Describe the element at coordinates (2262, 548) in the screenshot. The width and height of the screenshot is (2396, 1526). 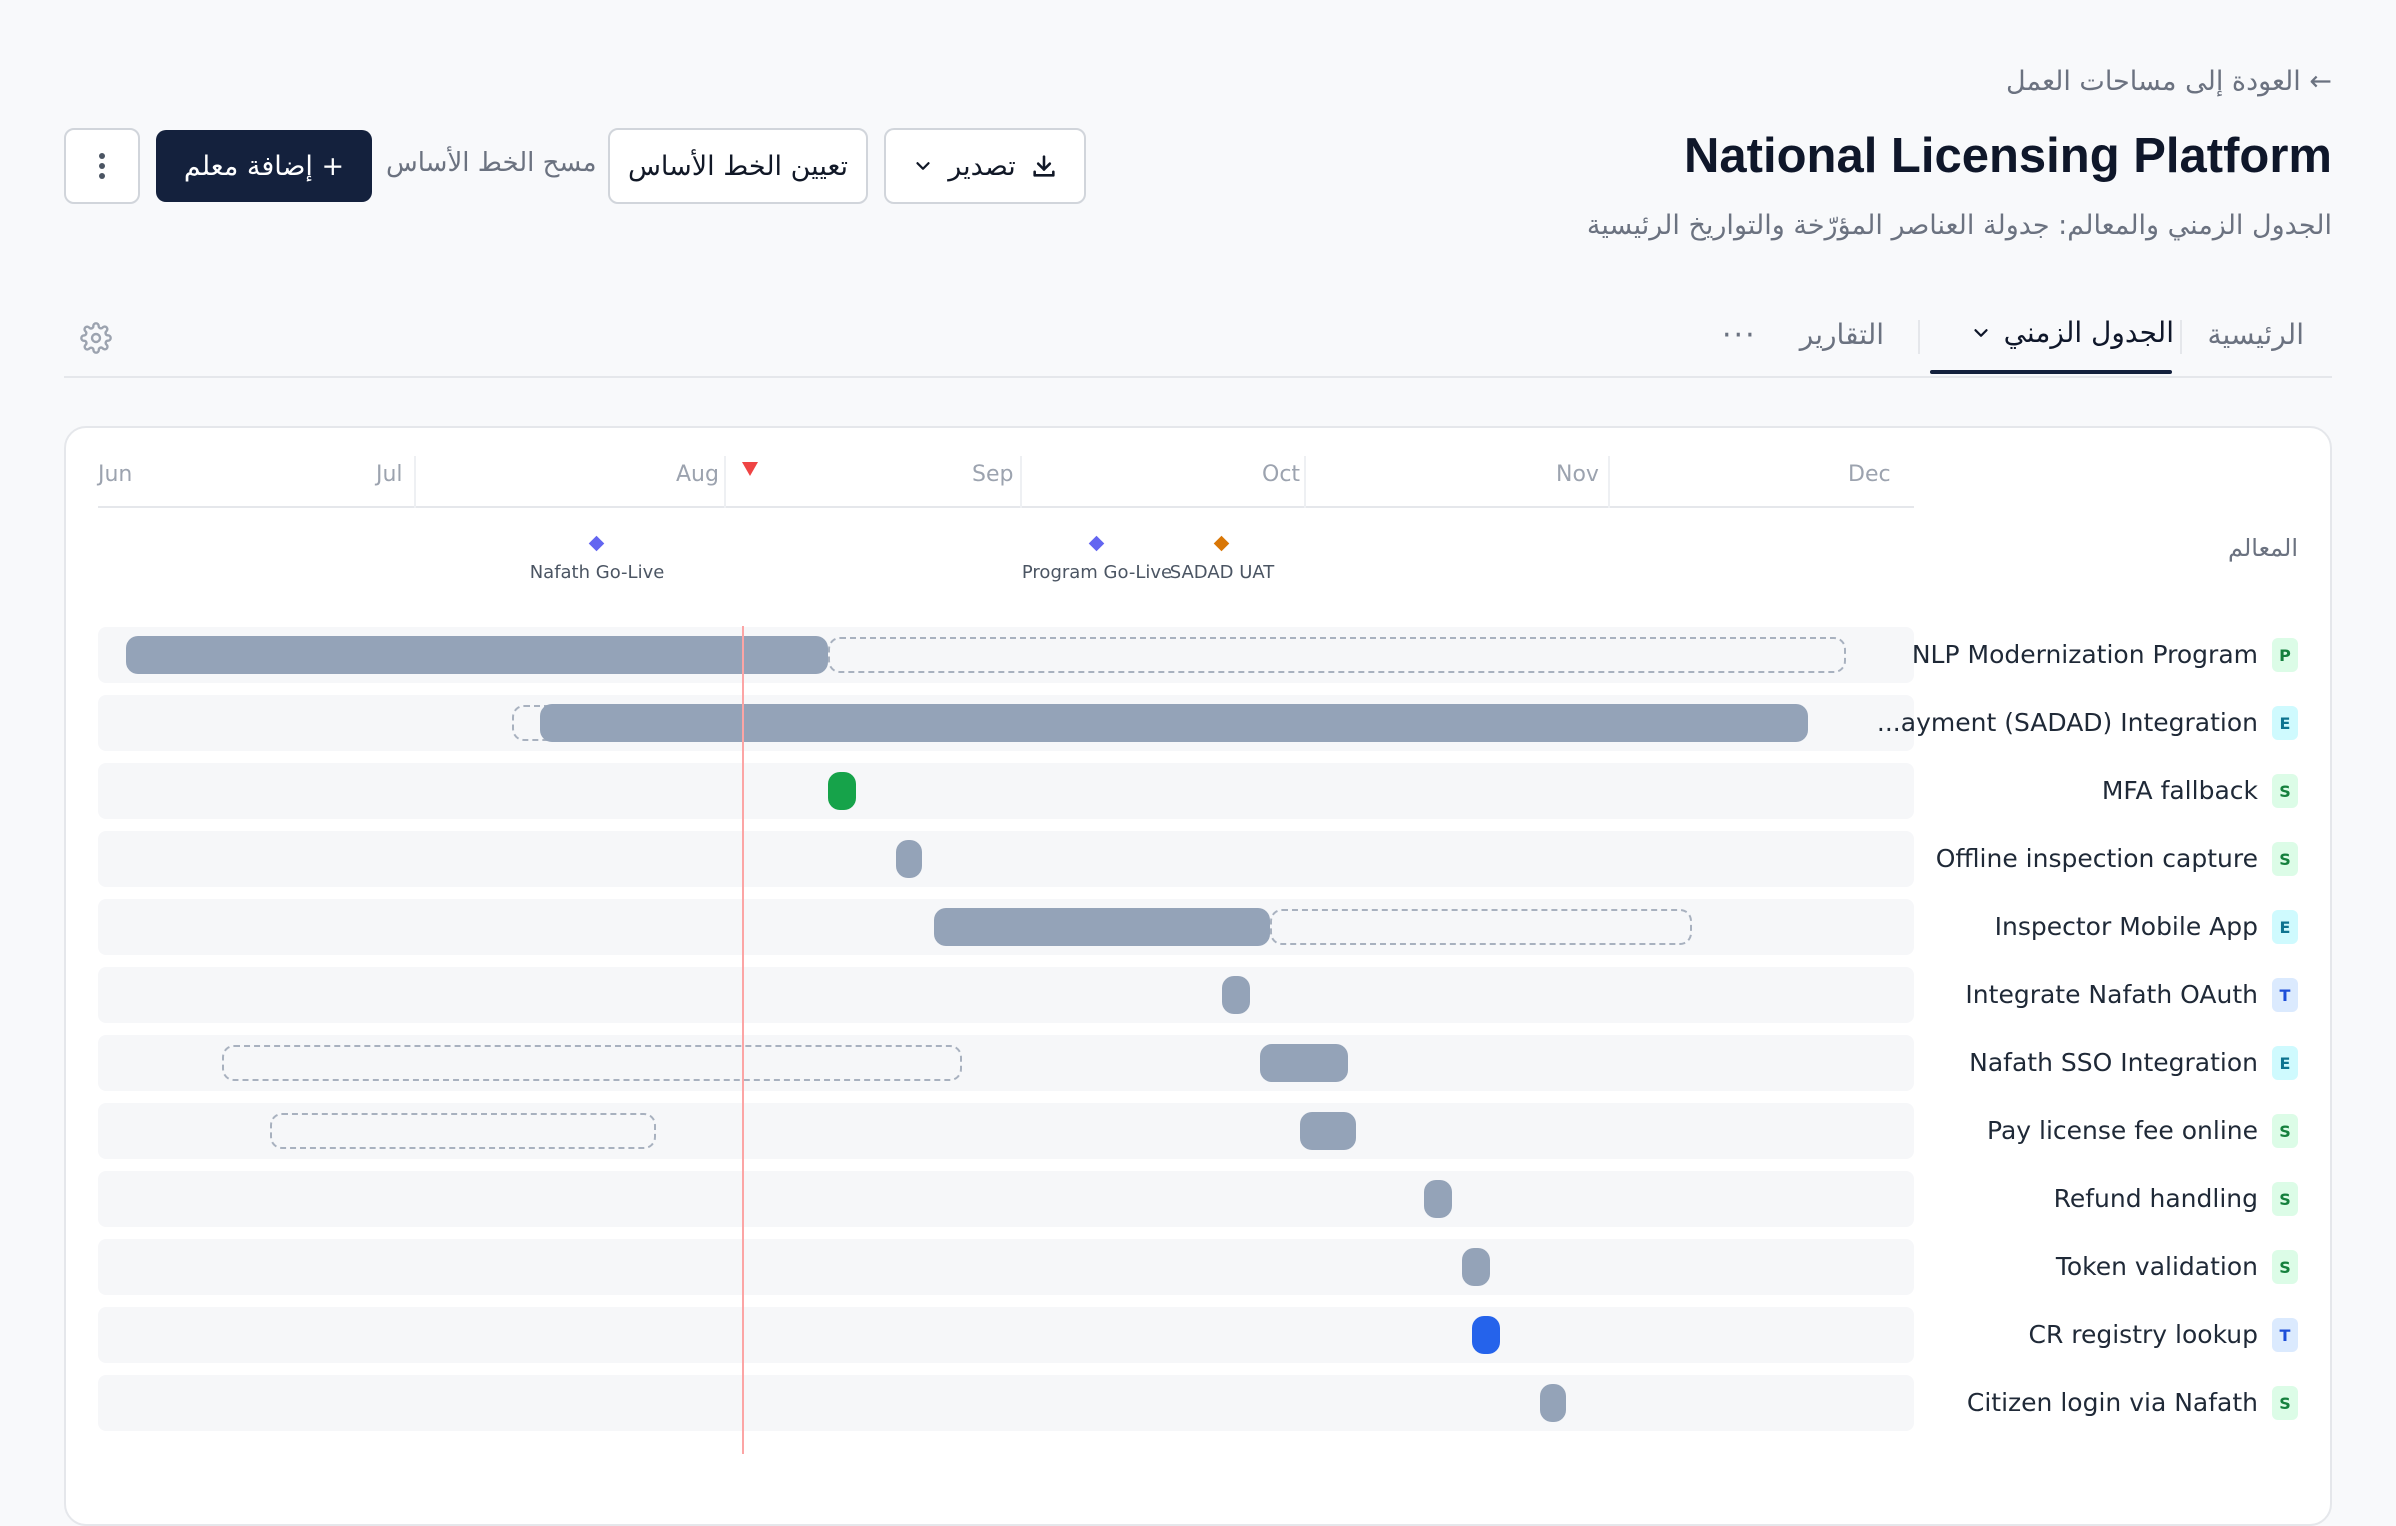
I see `milestones-label: المعالم` at that location.